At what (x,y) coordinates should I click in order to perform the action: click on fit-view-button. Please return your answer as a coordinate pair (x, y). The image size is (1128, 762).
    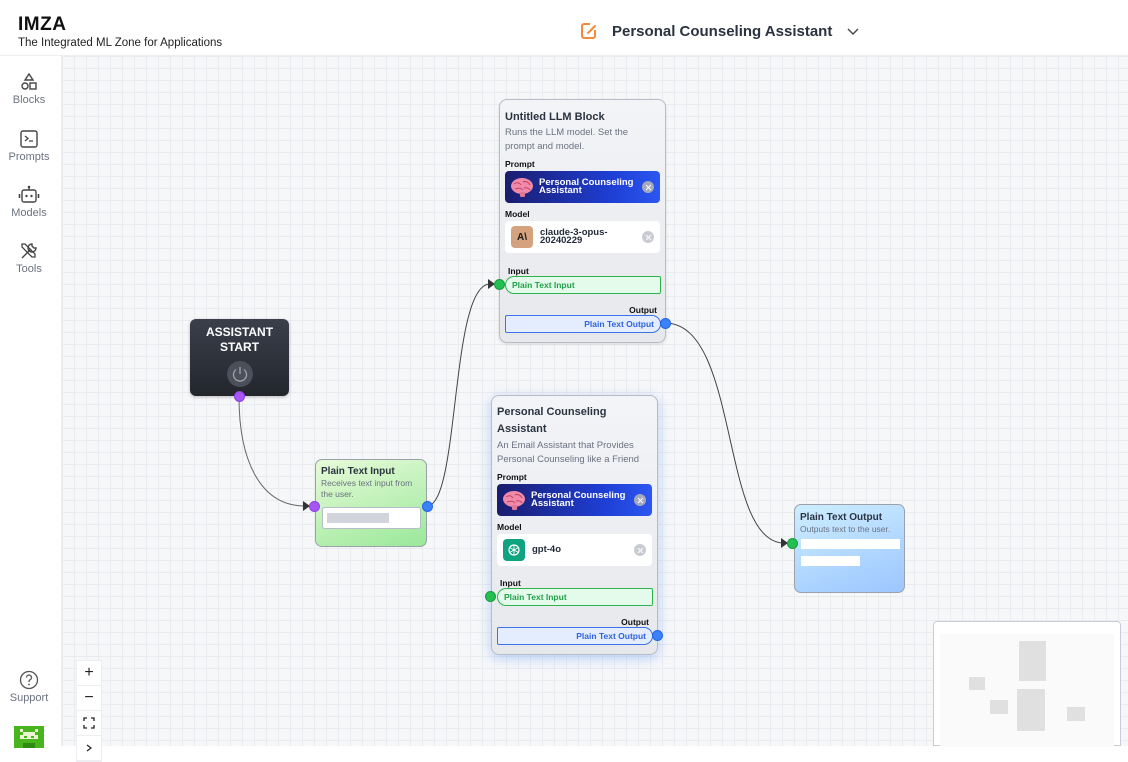
    Looking at the image, I should click on (89, 723).